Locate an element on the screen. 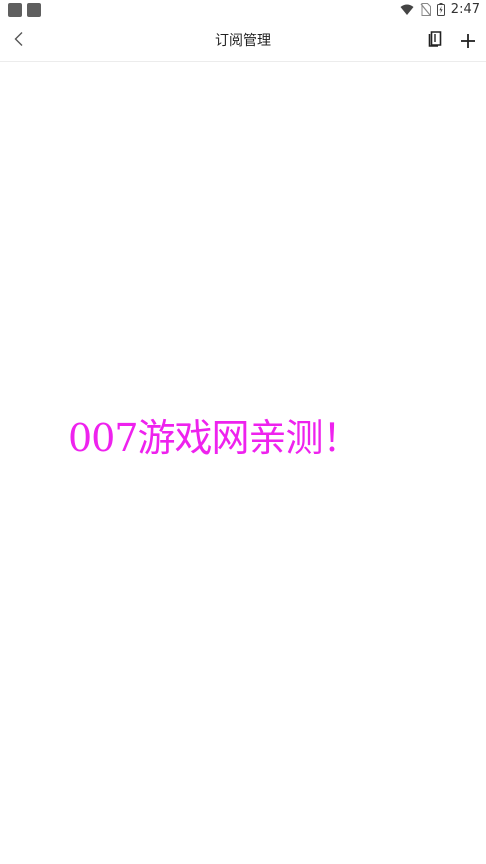 The height and width of the screenshot is (864, 486). add-subscription-button is located at coordinates (468, 42).